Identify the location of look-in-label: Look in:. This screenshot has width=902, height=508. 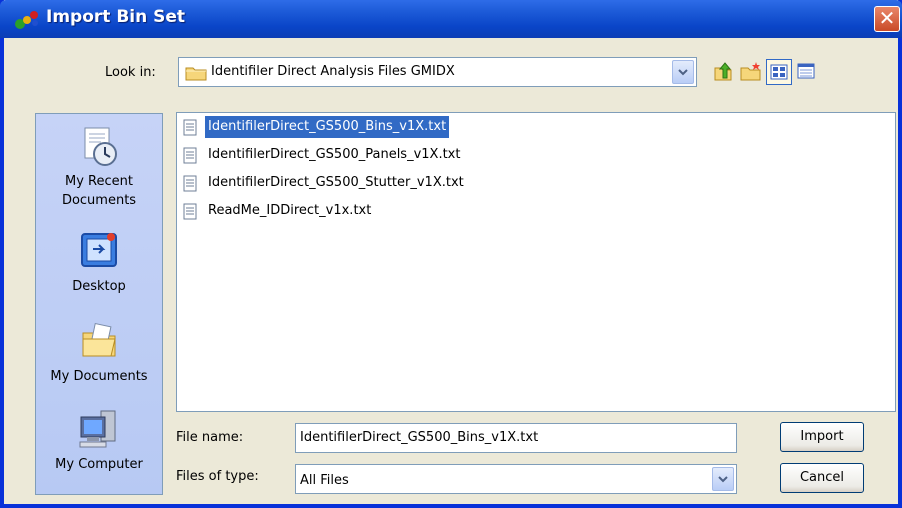
(130, 72).